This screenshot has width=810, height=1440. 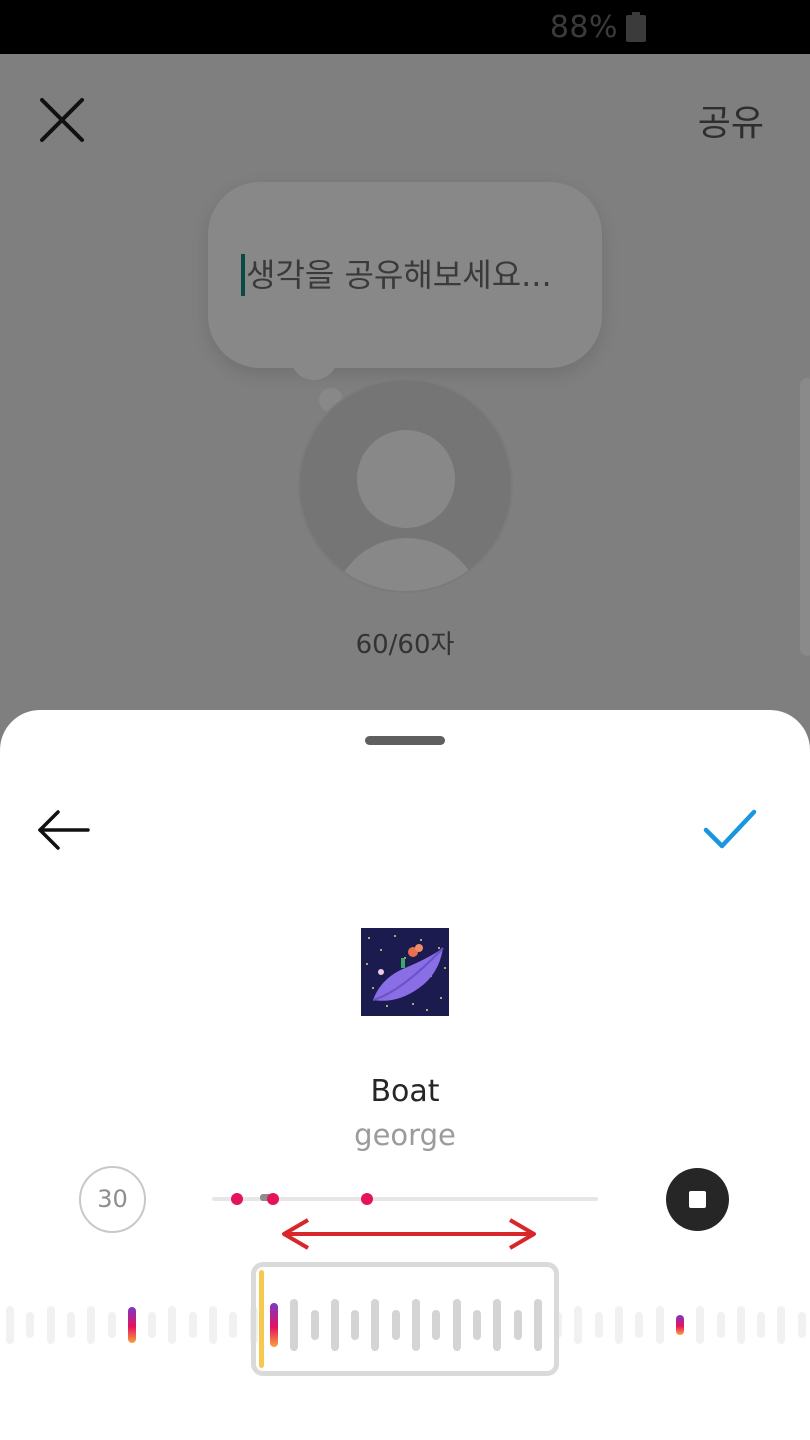 I want to click on stop-button, so click(x=697, y=1199).